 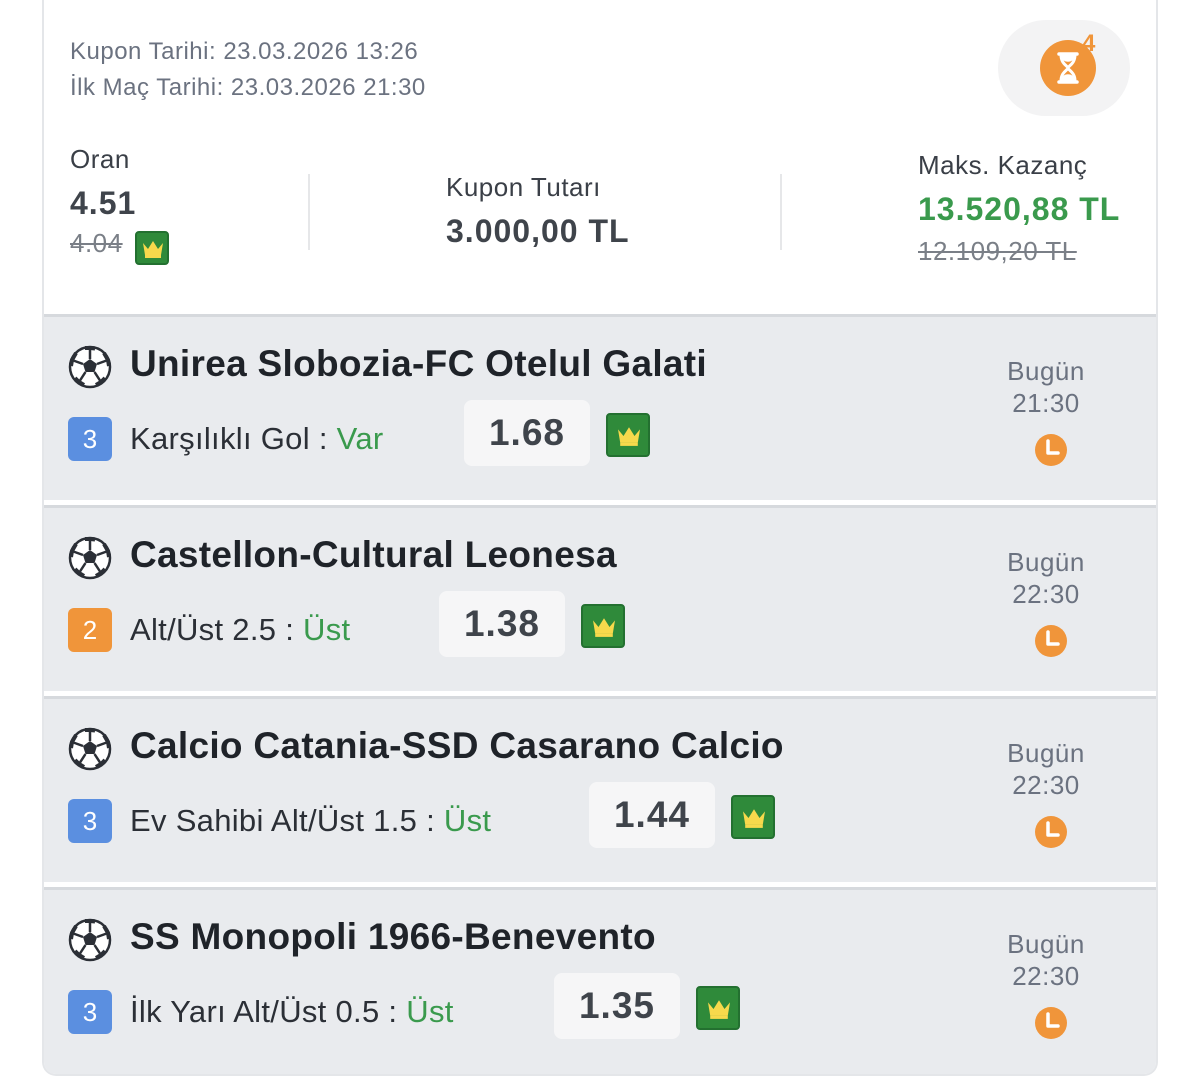 I want to click on odds-label: Oran, so click(x=100, y=159).